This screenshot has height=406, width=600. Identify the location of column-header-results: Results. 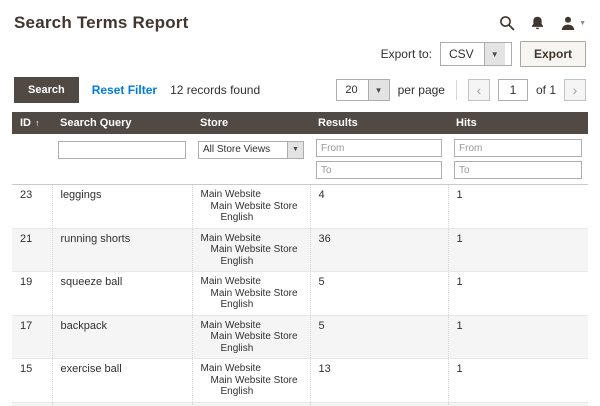
(379, 123).